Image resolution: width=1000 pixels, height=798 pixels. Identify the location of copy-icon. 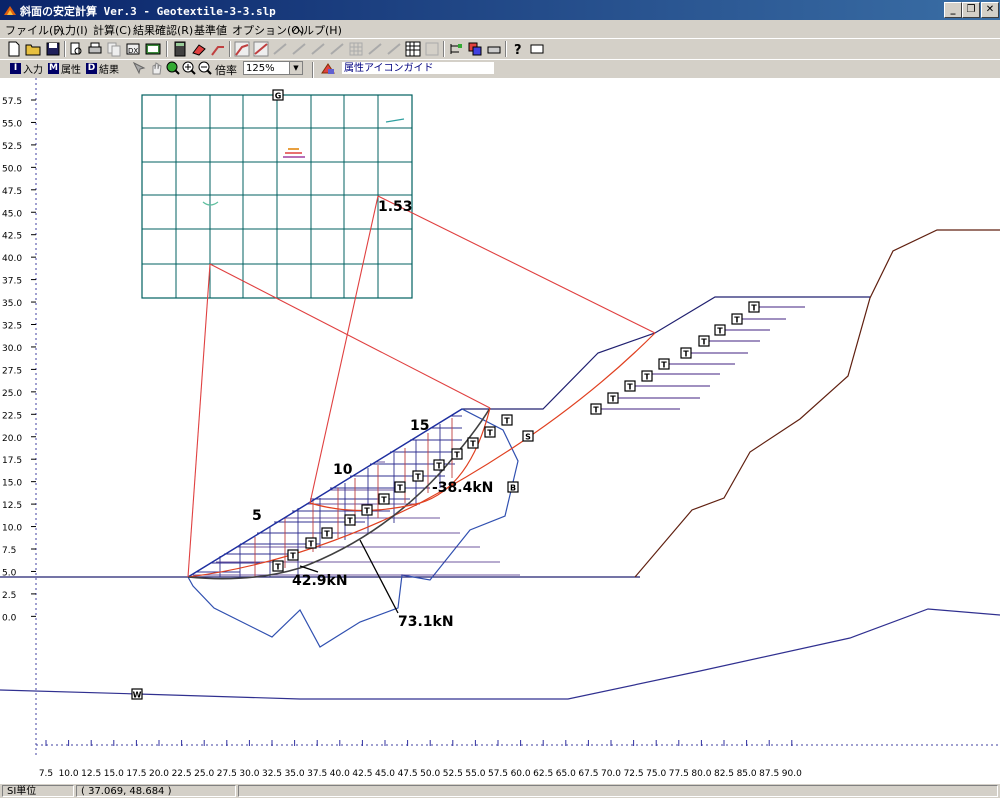
(114, 49).